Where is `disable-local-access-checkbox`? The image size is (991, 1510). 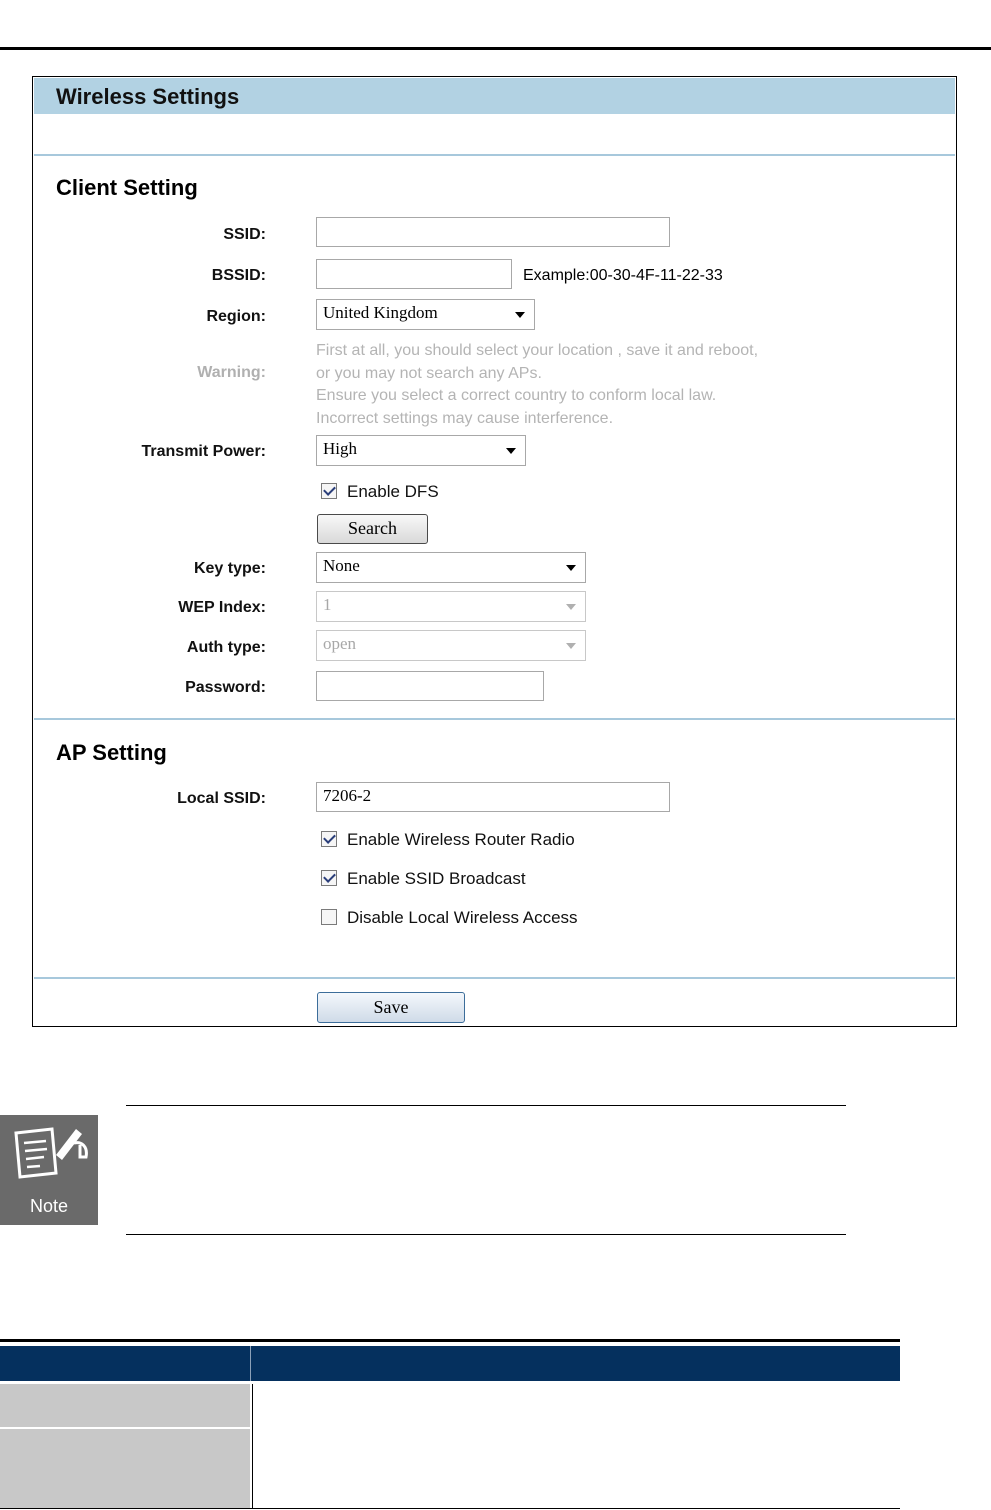
disable-local-access-checkbox is located at coordinates (329, 917).